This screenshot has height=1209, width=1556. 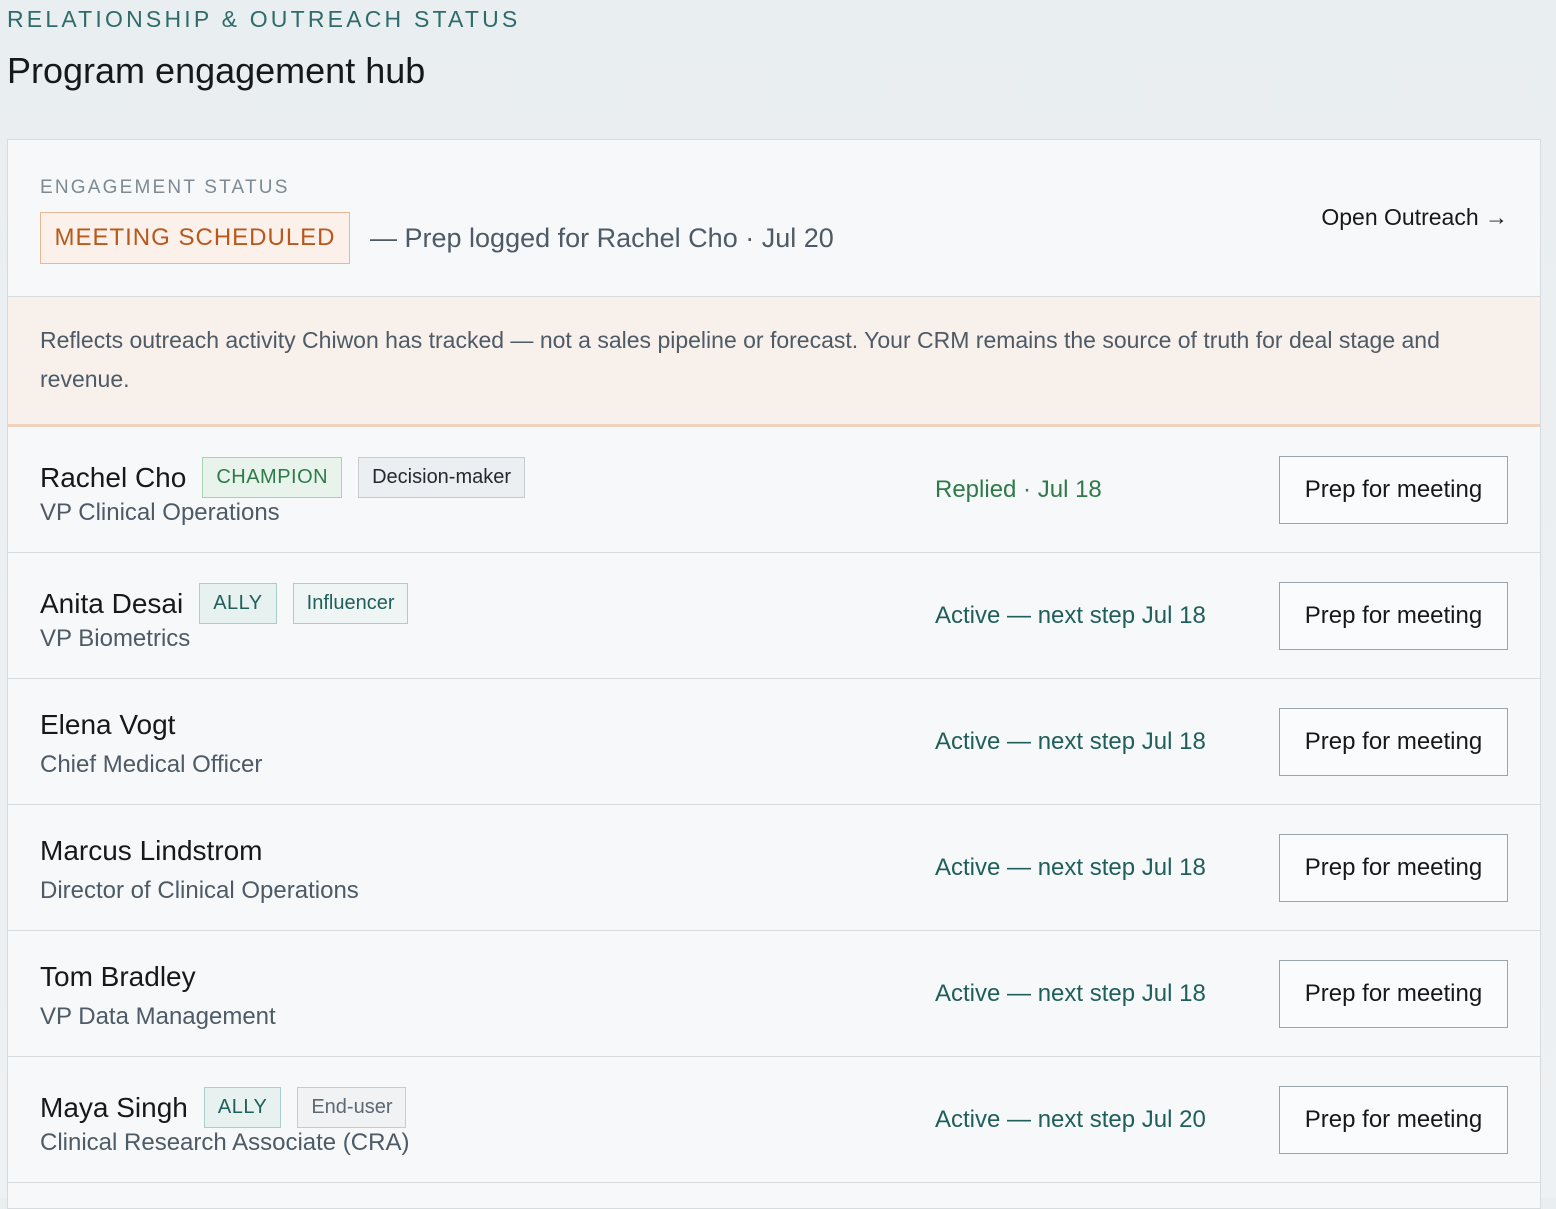 I want to click on contact-title: VP Biometrics, so click(x=115, y=638).